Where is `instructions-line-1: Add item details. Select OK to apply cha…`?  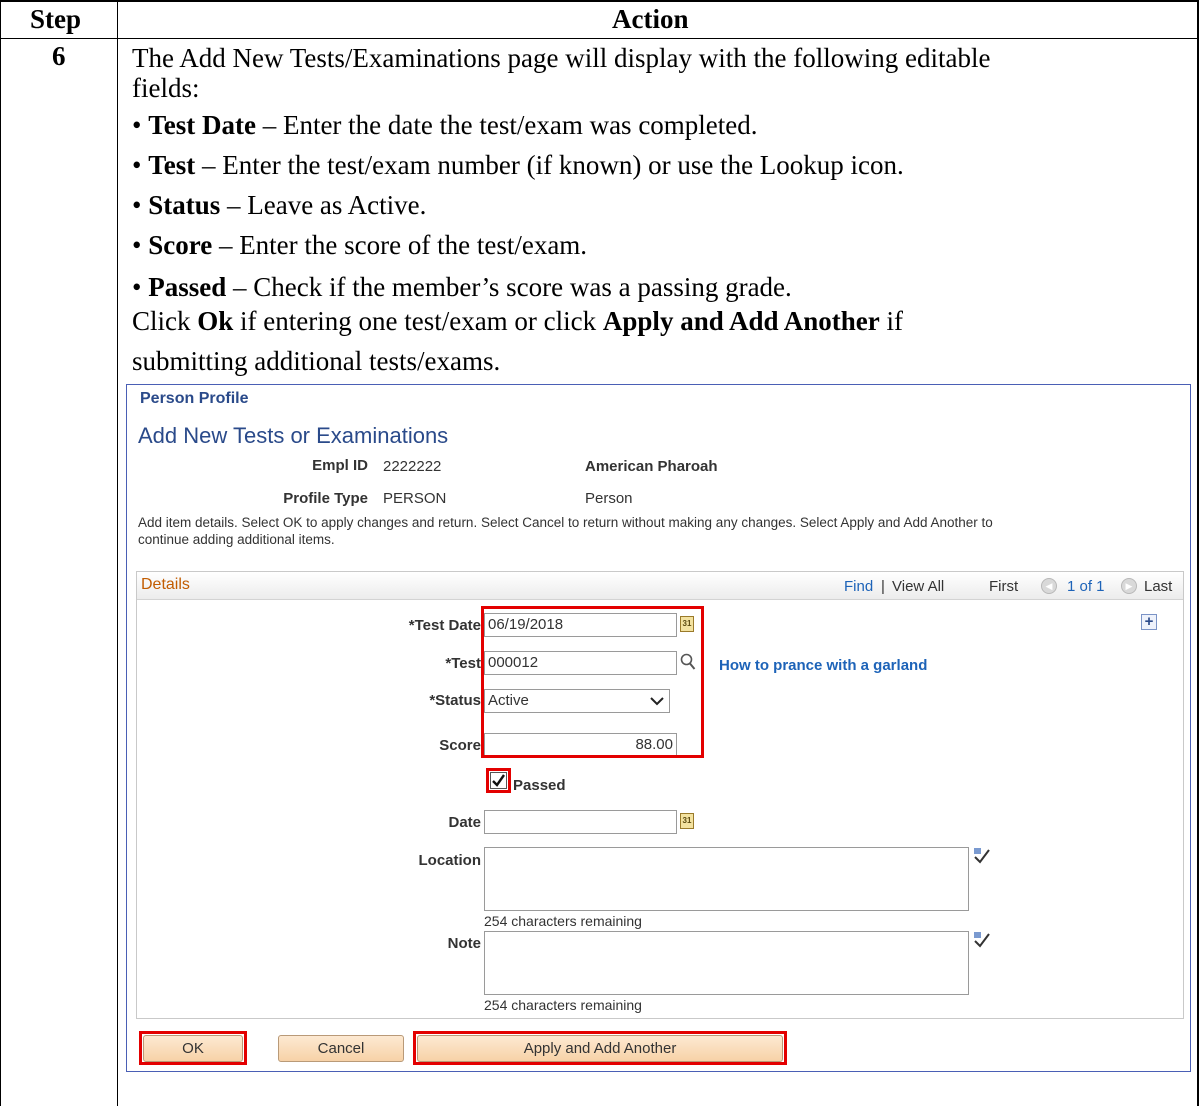 instructions-line-1: Add item details. Select OK to apply cha… is located at coordinates (565, 522).